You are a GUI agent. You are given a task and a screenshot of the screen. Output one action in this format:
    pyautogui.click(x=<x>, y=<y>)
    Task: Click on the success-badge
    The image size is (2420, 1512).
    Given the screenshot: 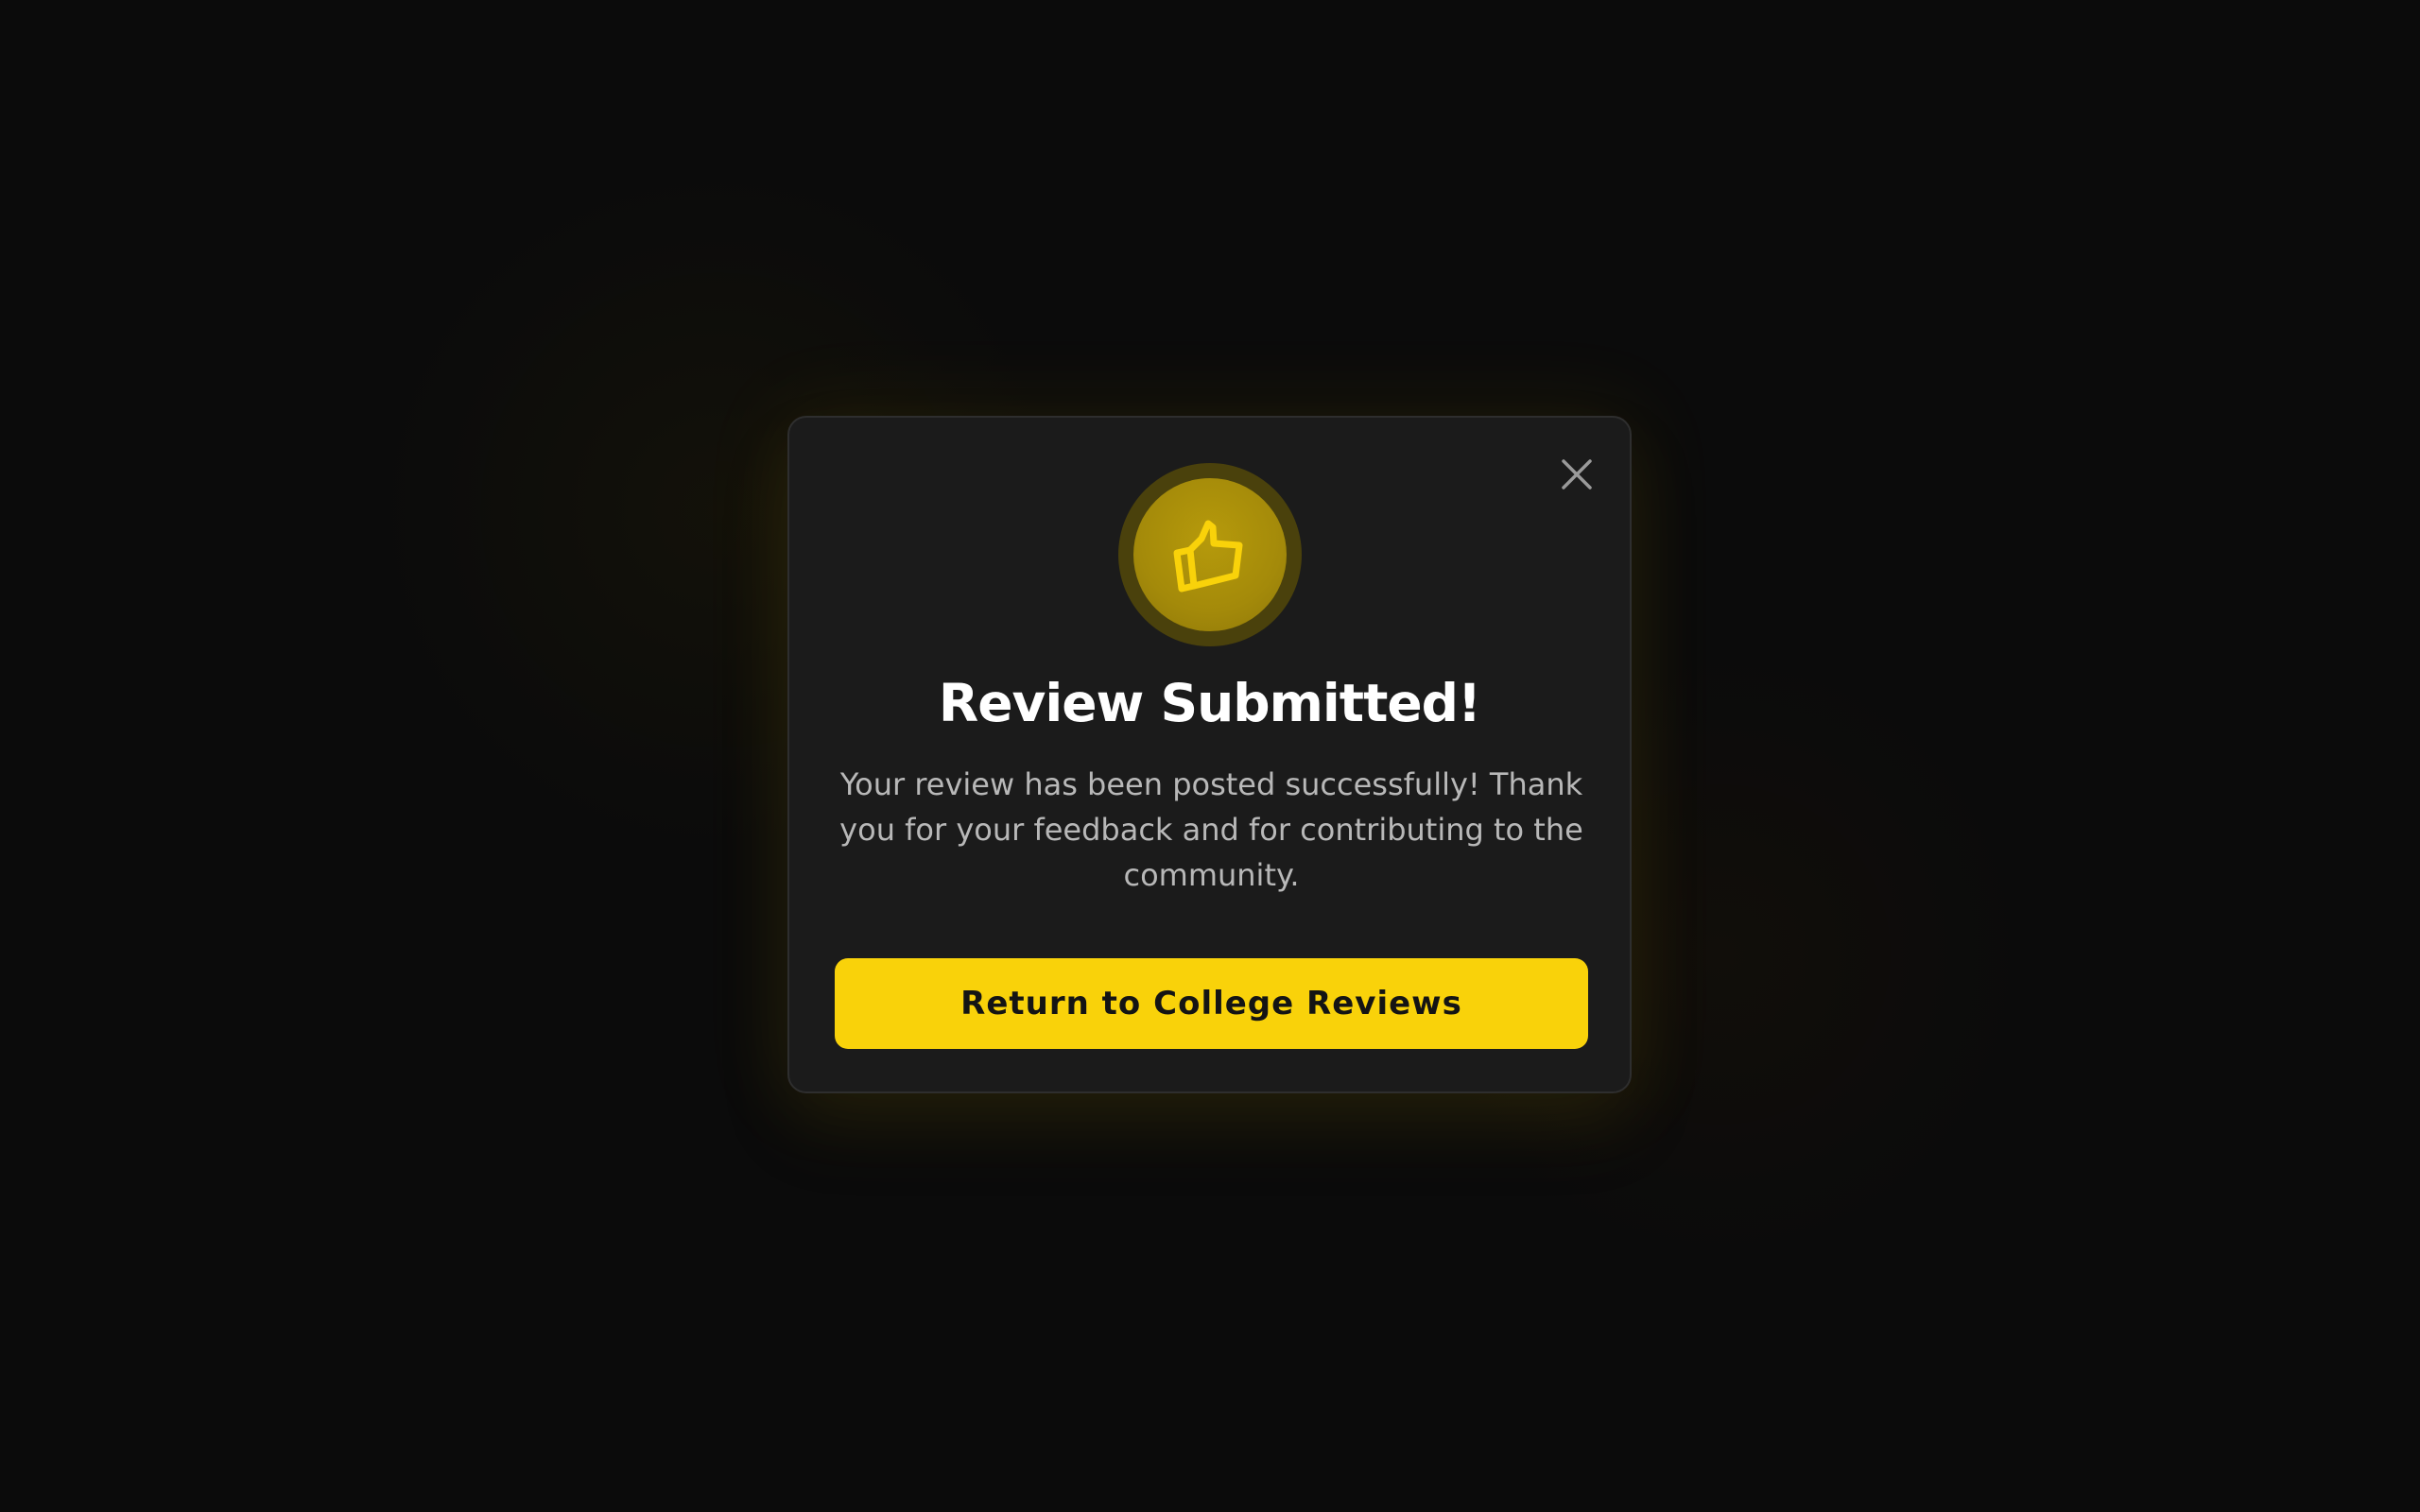 What is the action you would take?
    pyautogui.click(x=1210, y=554)
    